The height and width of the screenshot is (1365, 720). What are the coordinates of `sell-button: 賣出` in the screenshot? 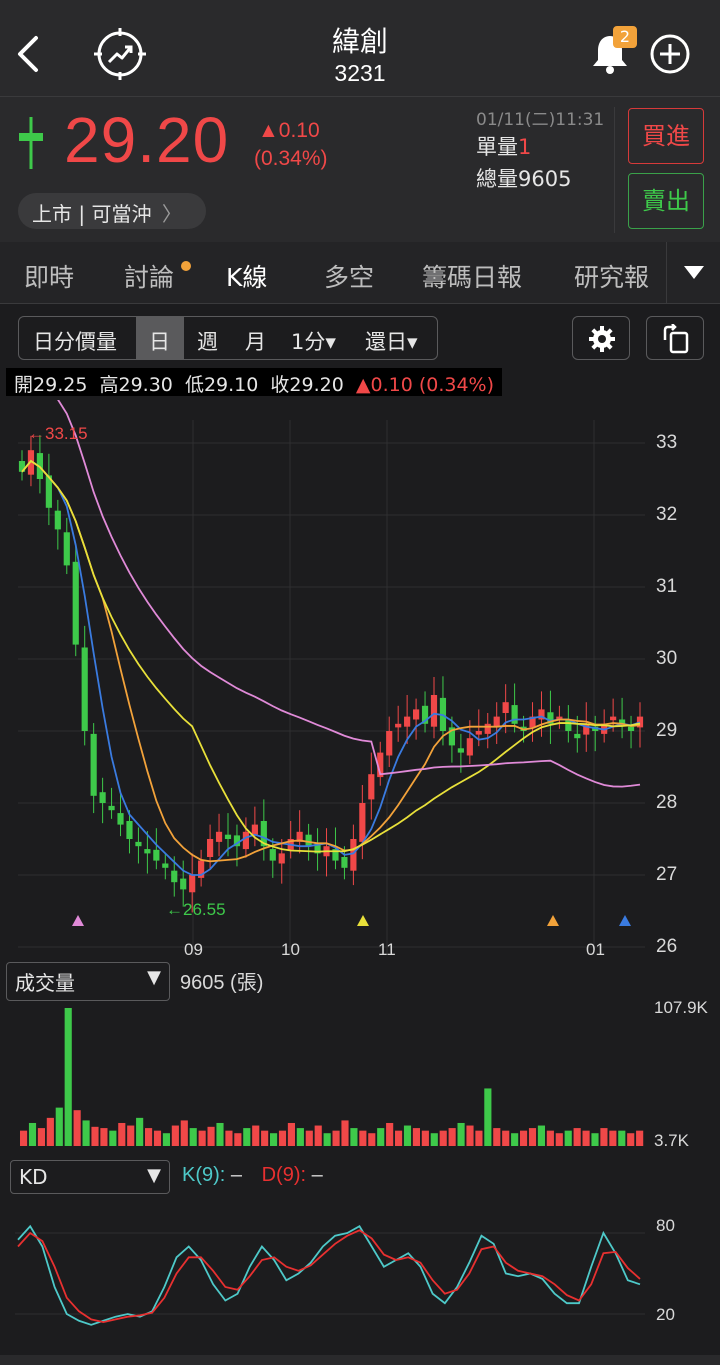 It's located at (666, 201).